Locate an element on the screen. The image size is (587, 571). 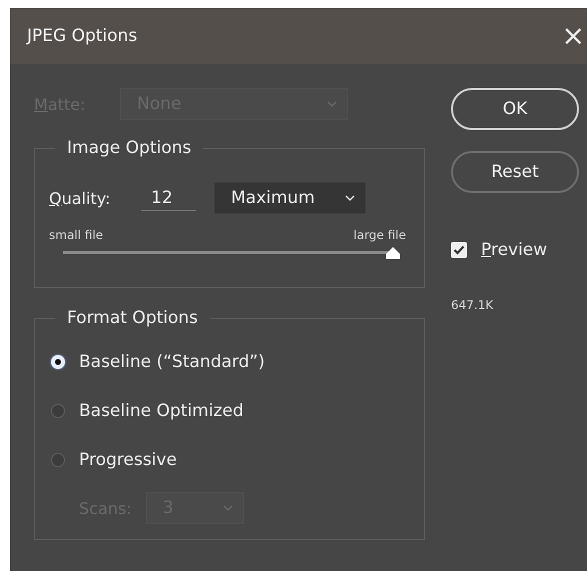
quality-label: Quality: is located at coordinates (80, 198).